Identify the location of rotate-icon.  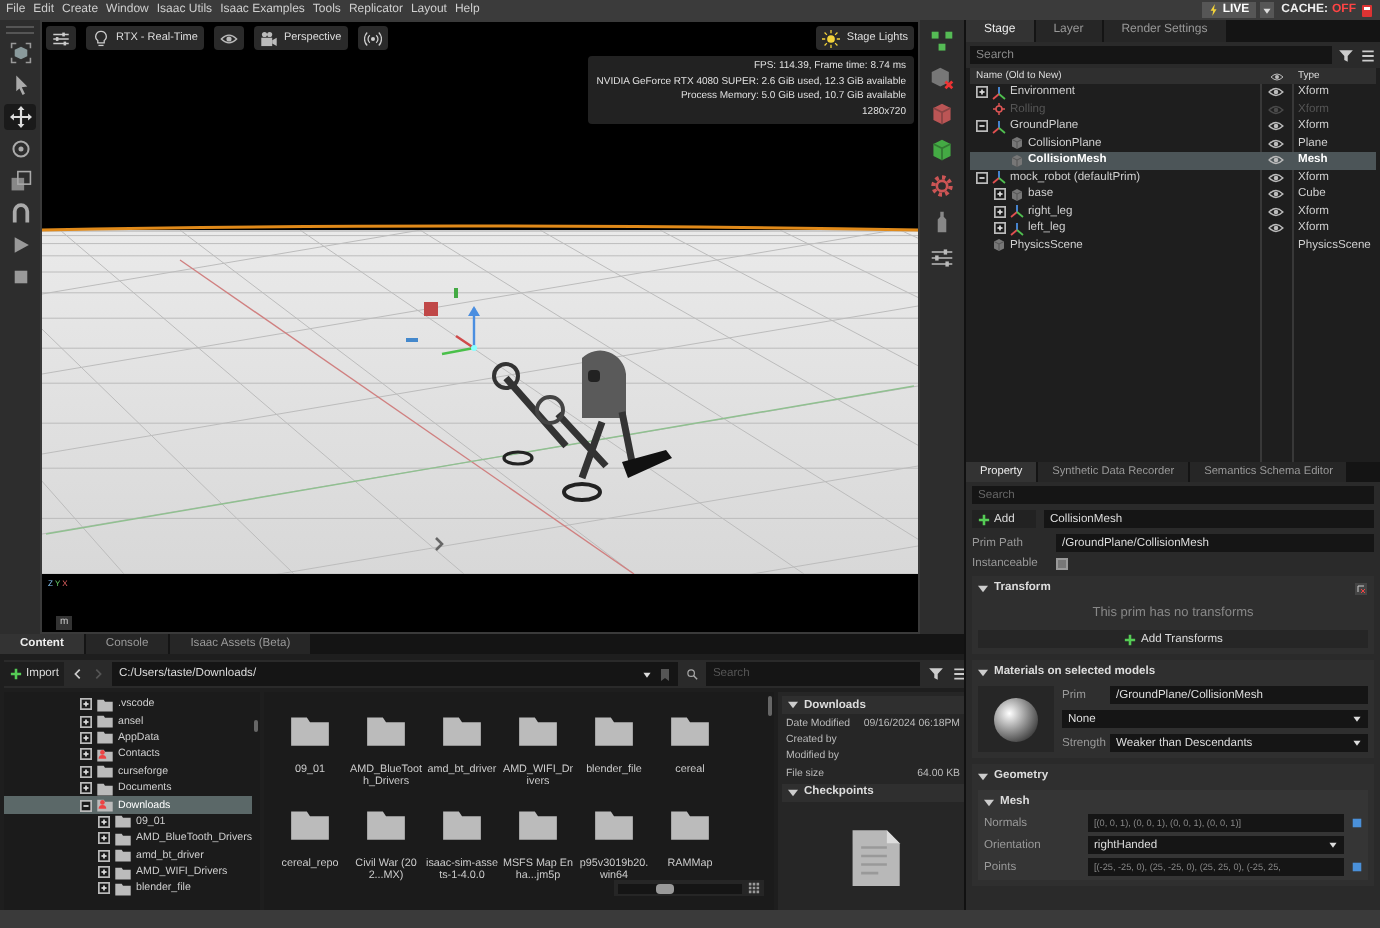
(20, 149).